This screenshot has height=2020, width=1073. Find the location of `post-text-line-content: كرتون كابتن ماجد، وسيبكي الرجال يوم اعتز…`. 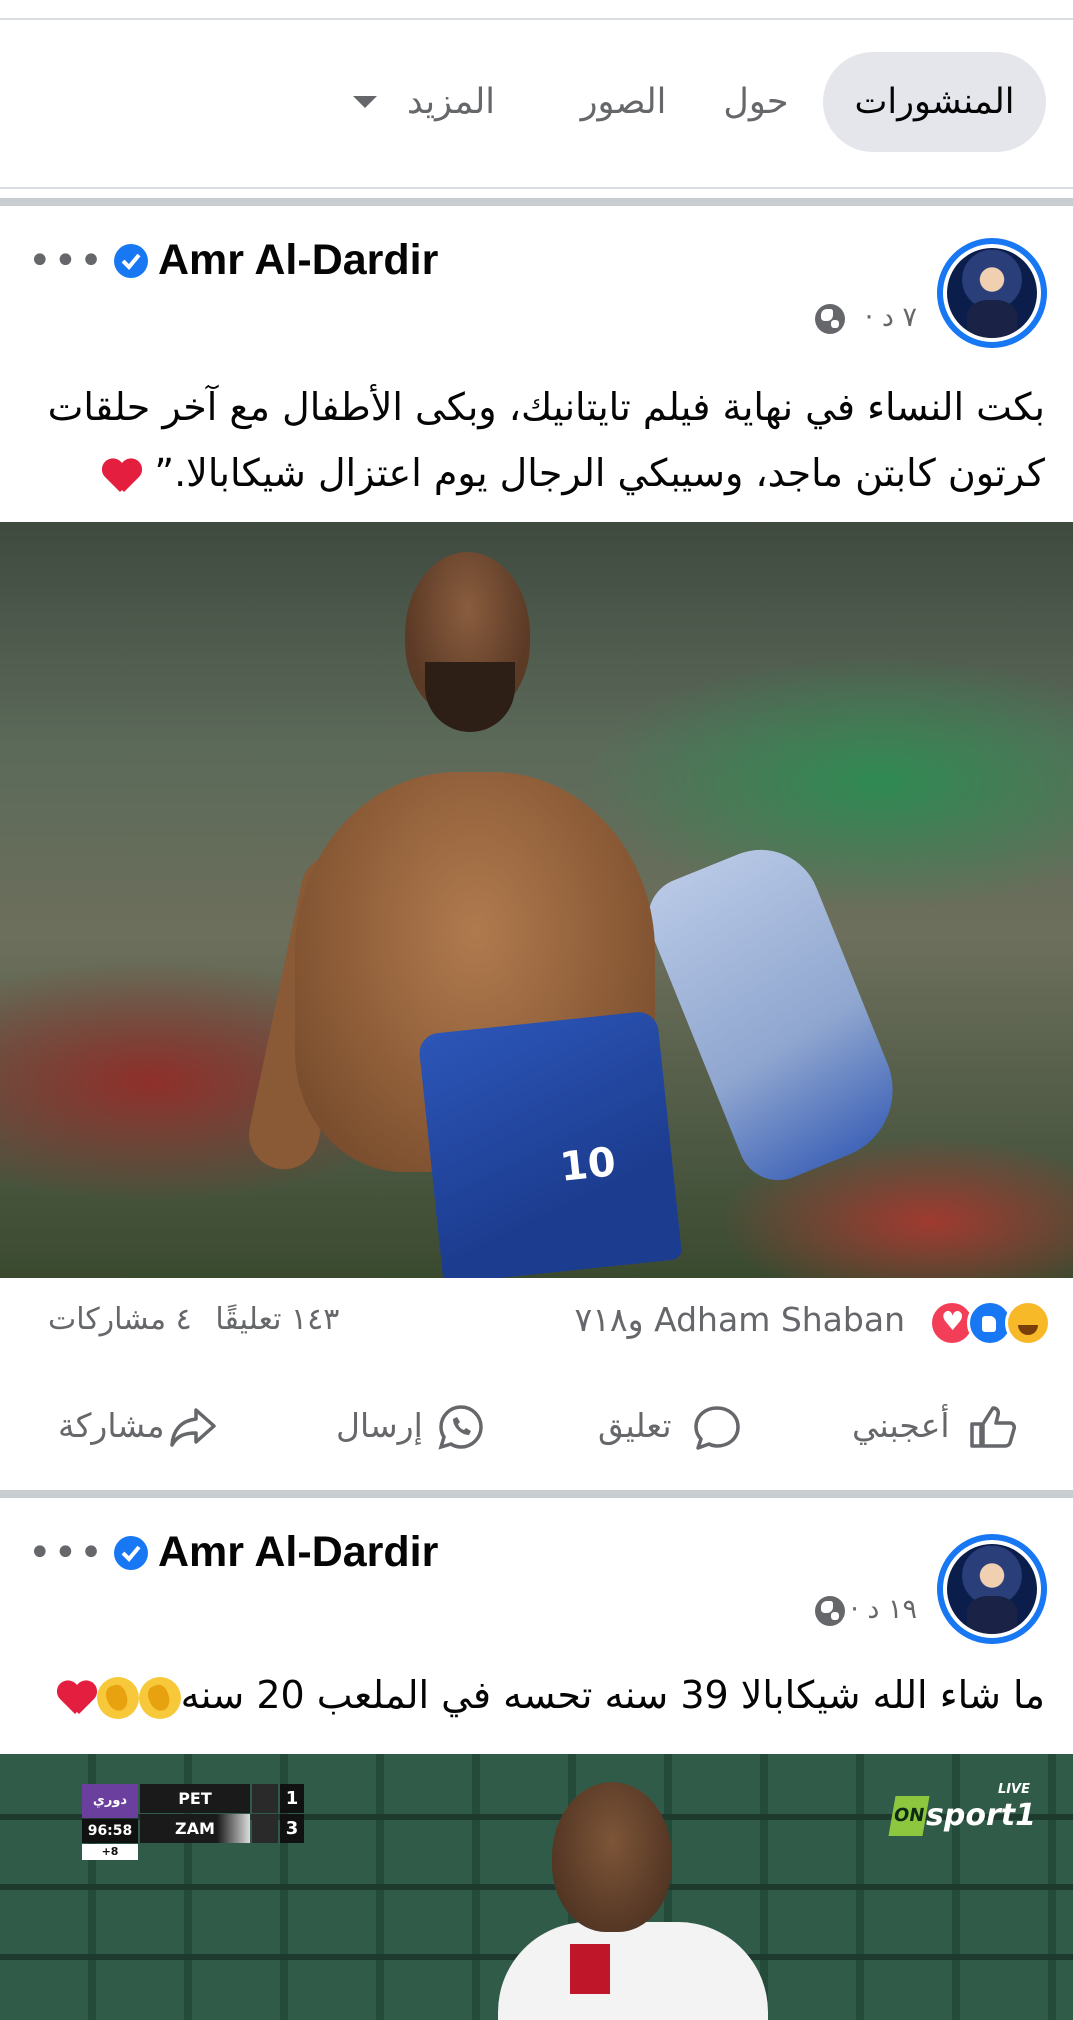

post-text-line-content: كرتون كابتن ماجد، وسيبكي الرجال يوم اعتز… is located at coordinates (599, 473).